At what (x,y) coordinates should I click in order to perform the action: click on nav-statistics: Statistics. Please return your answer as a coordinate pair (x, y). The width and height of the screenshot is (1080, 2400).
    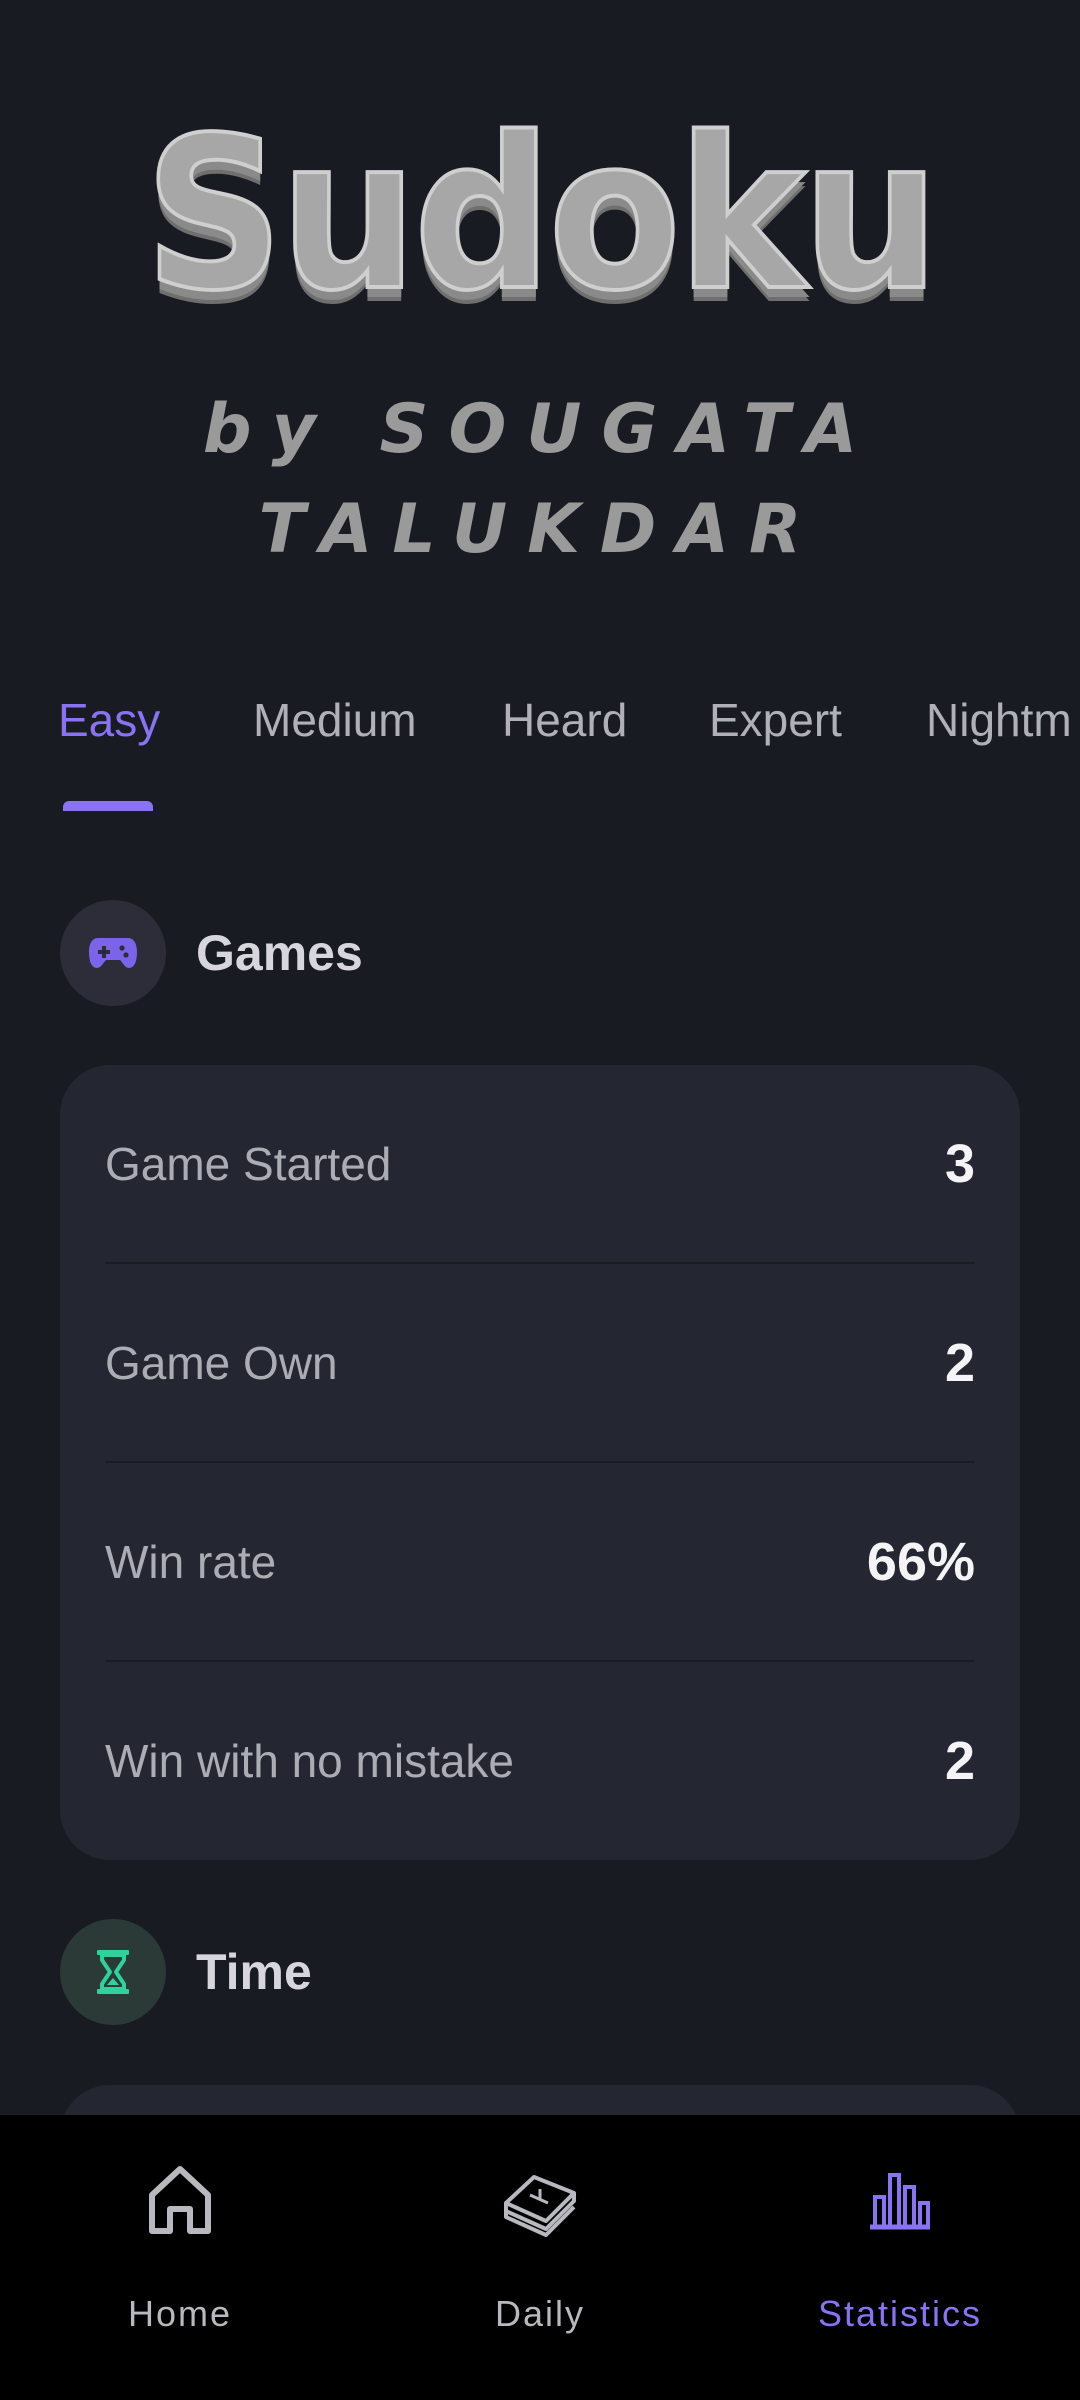
    Looking at the image, I should click on (900, 2257).